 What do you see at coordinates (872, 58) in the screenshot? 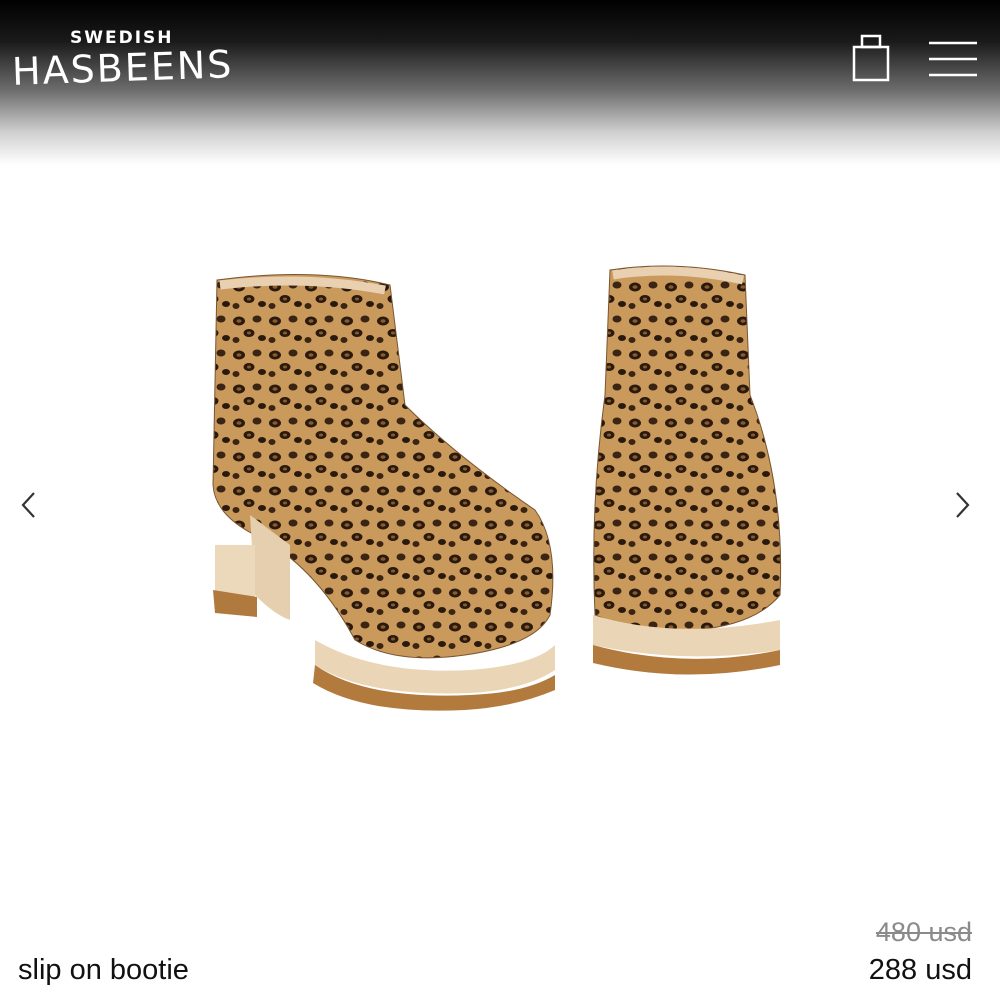
I see `shopping-bag-icon` at bounding box center [872, 58].